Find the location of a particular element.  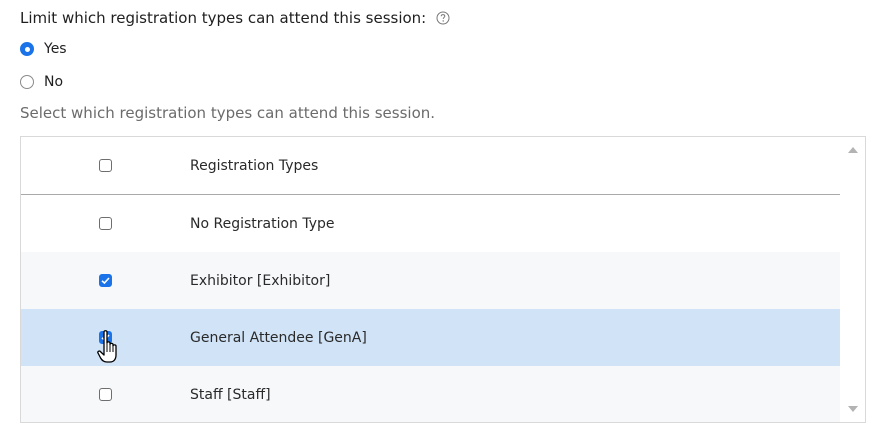

row-label: Staff [Staff] is located at coordinates (230, 394).